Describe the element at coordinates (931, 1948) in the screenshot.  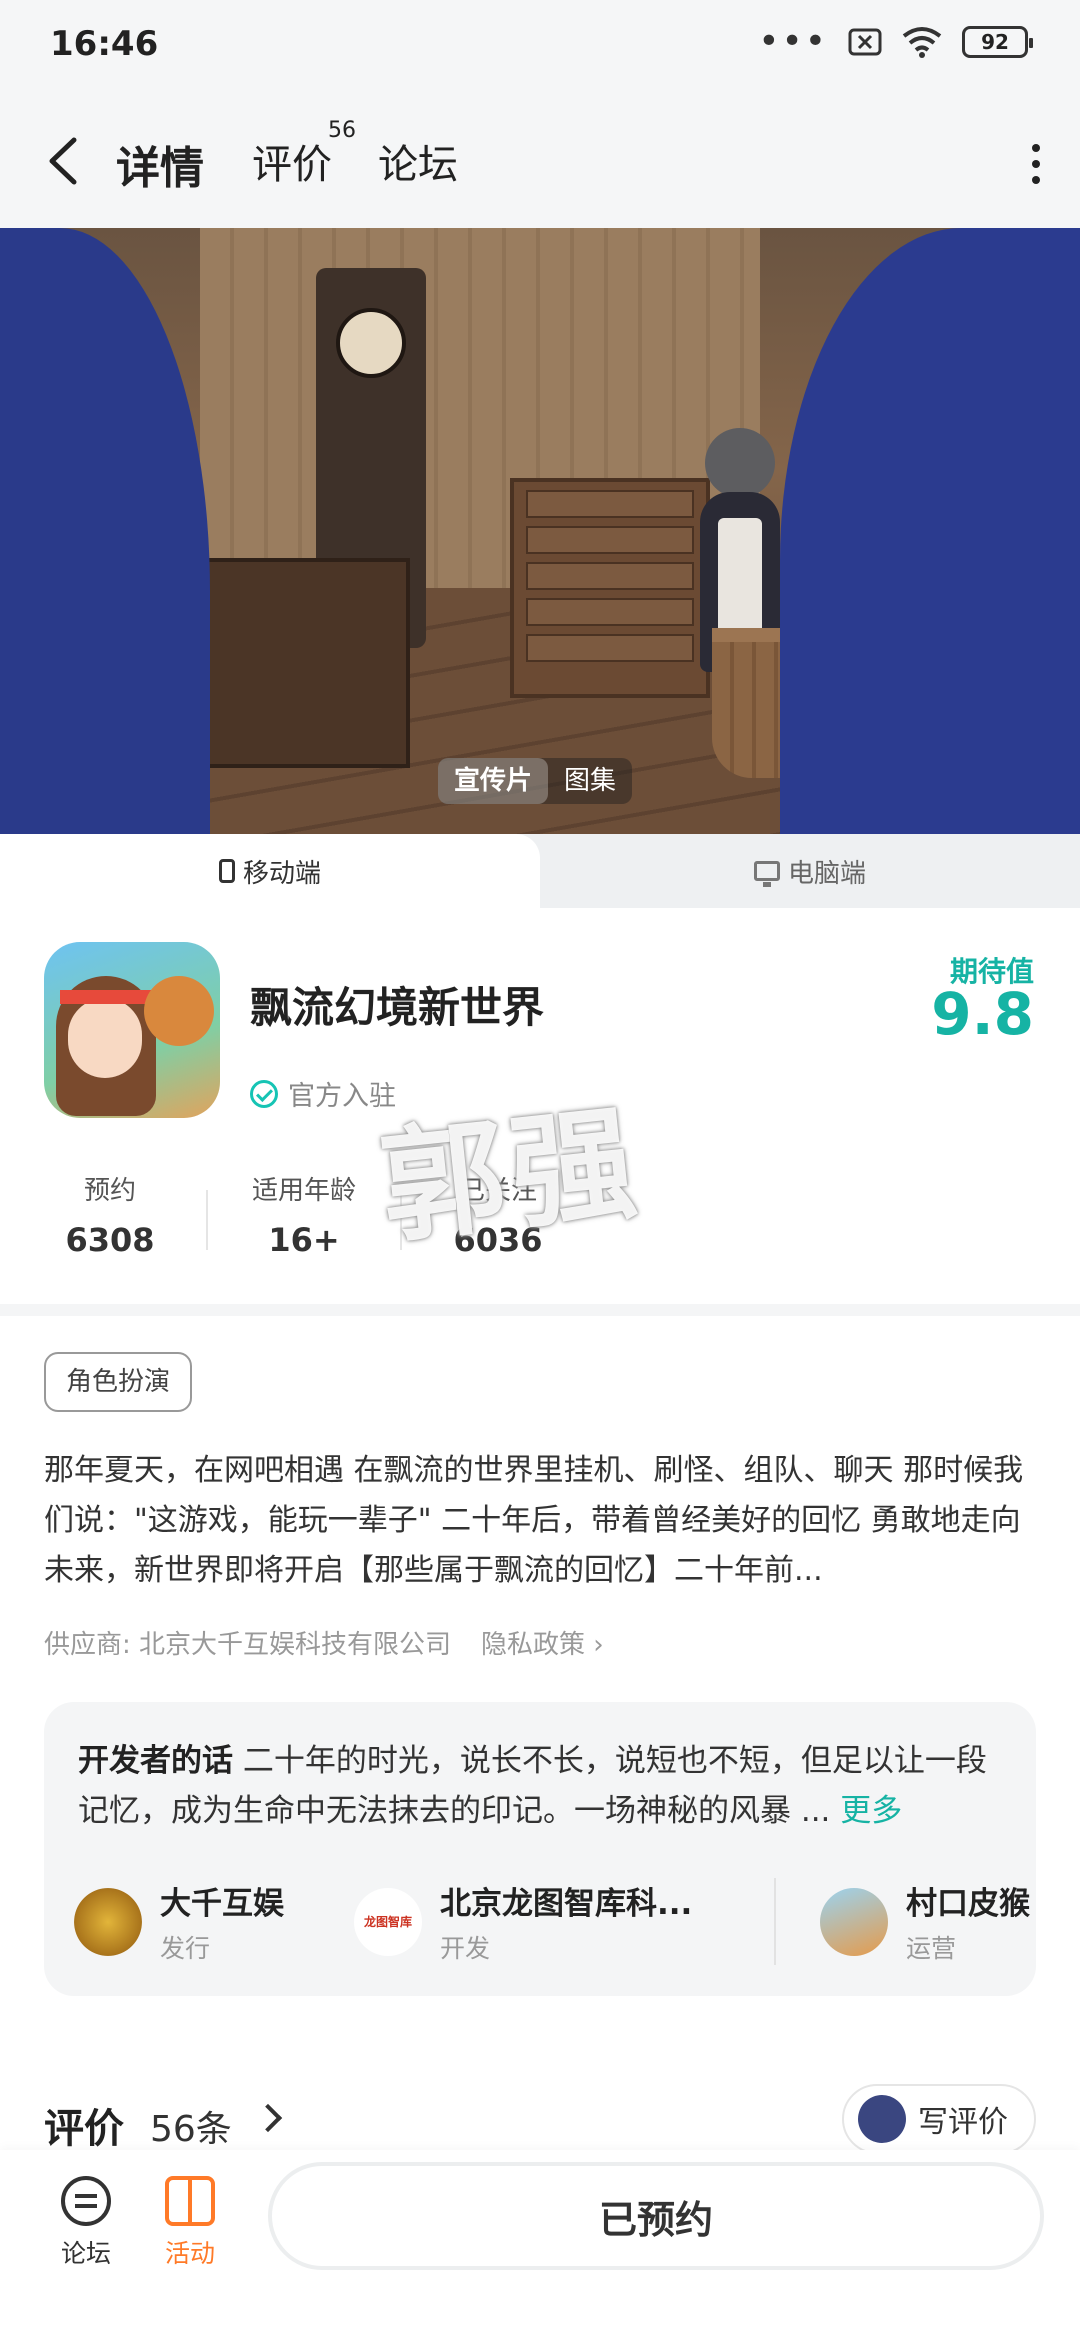
I see `developer-role: 运营` at that location.